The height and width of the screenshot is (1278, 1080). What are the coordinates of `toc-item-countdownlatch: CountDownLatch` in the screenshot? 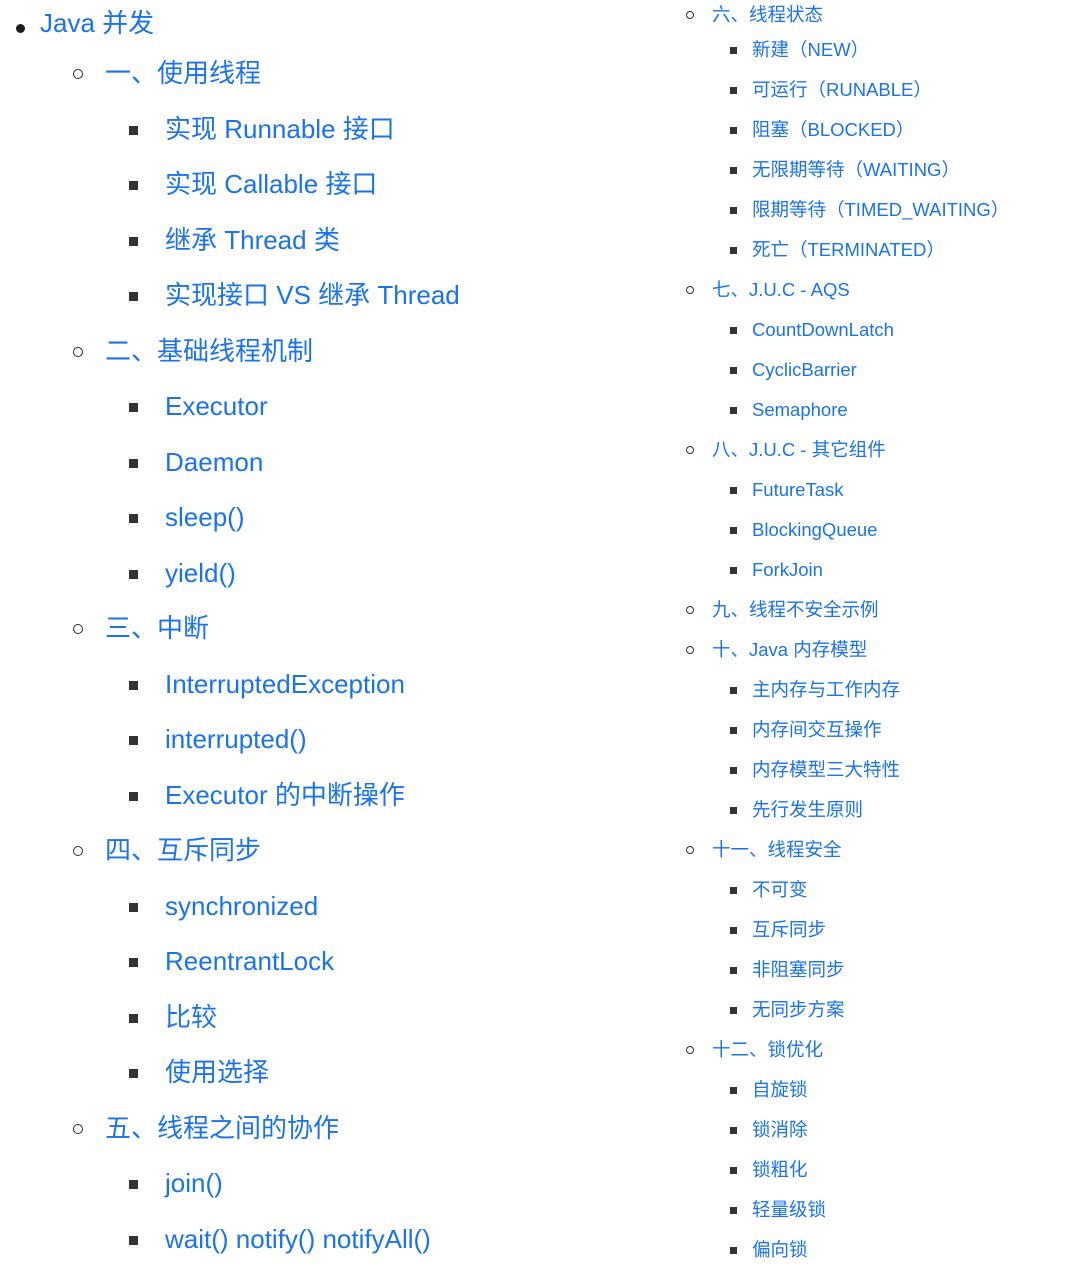 It's located at (870, 330).